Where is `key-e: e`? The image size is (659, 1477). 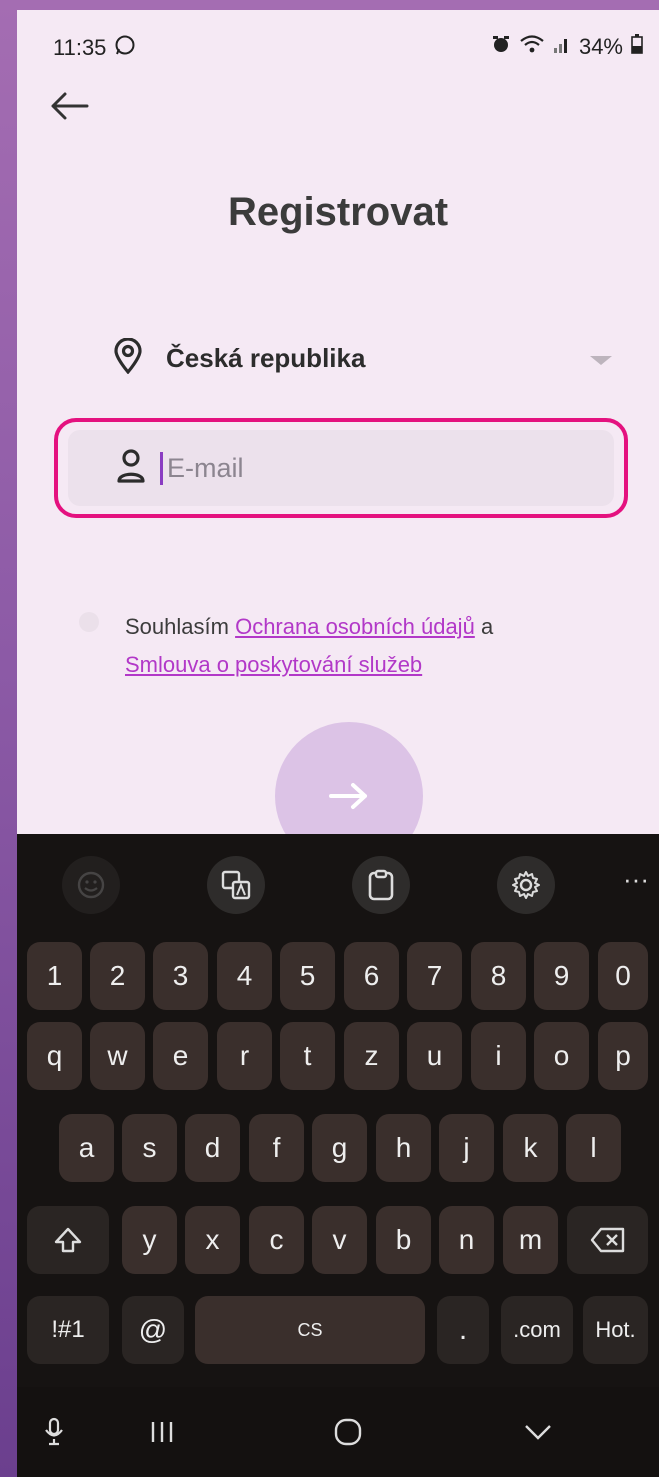
key-e: e is located at coordinates (180, 1056).